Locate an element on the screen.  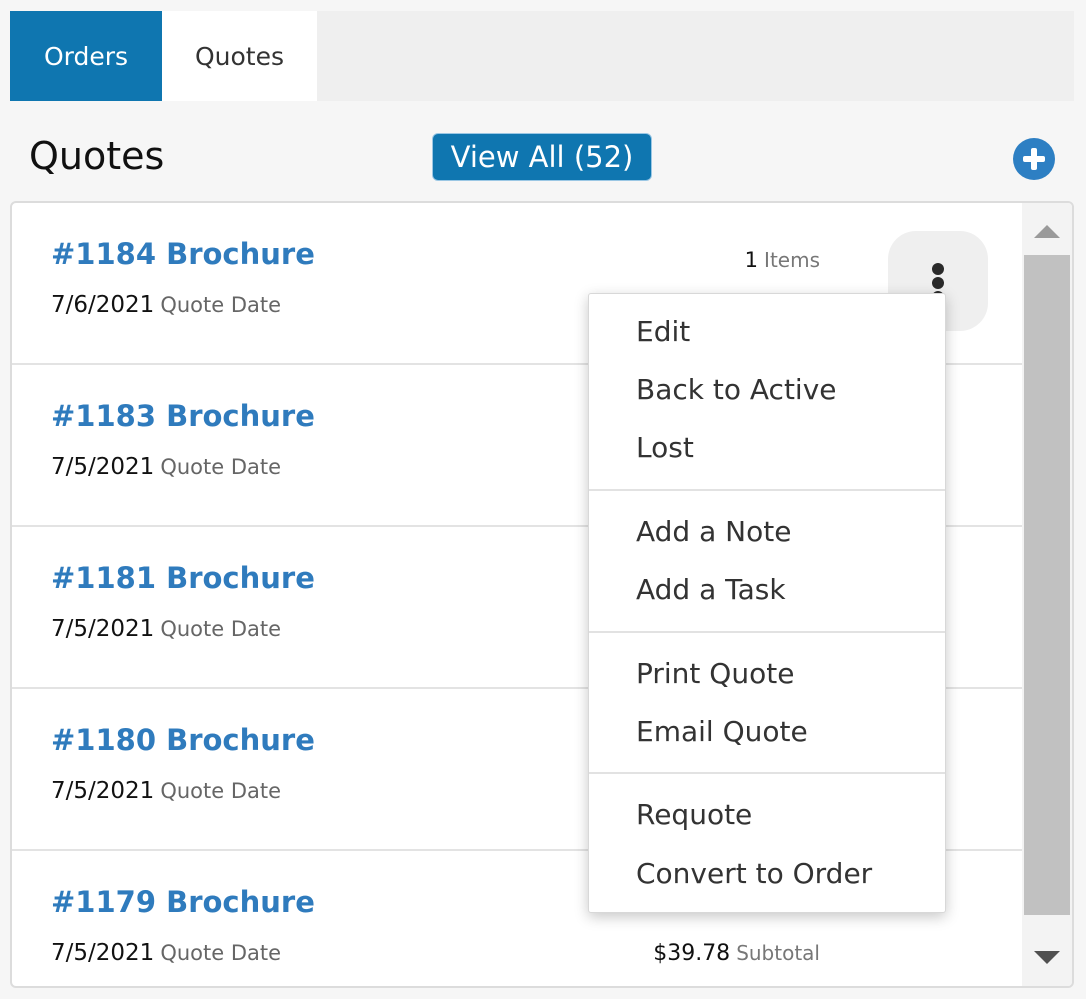
plus-circle-icon is located at coordinates (1034, 159).